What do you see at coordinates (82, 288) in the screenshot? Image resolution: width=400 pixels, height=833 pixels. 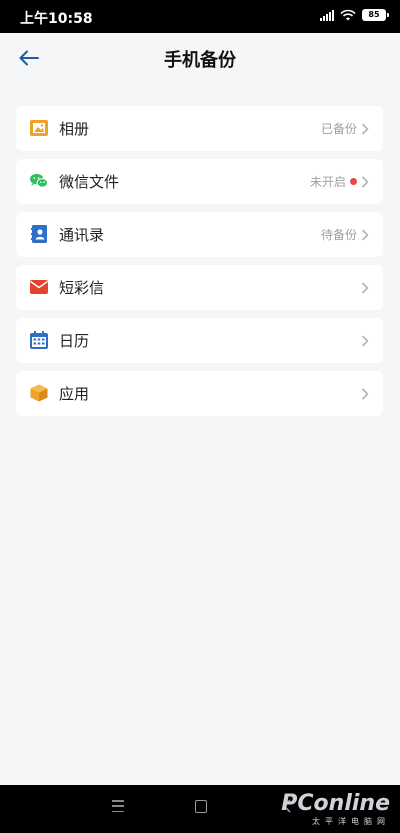 I see `item-label: 短彩信` at bounding box center [82, 288].